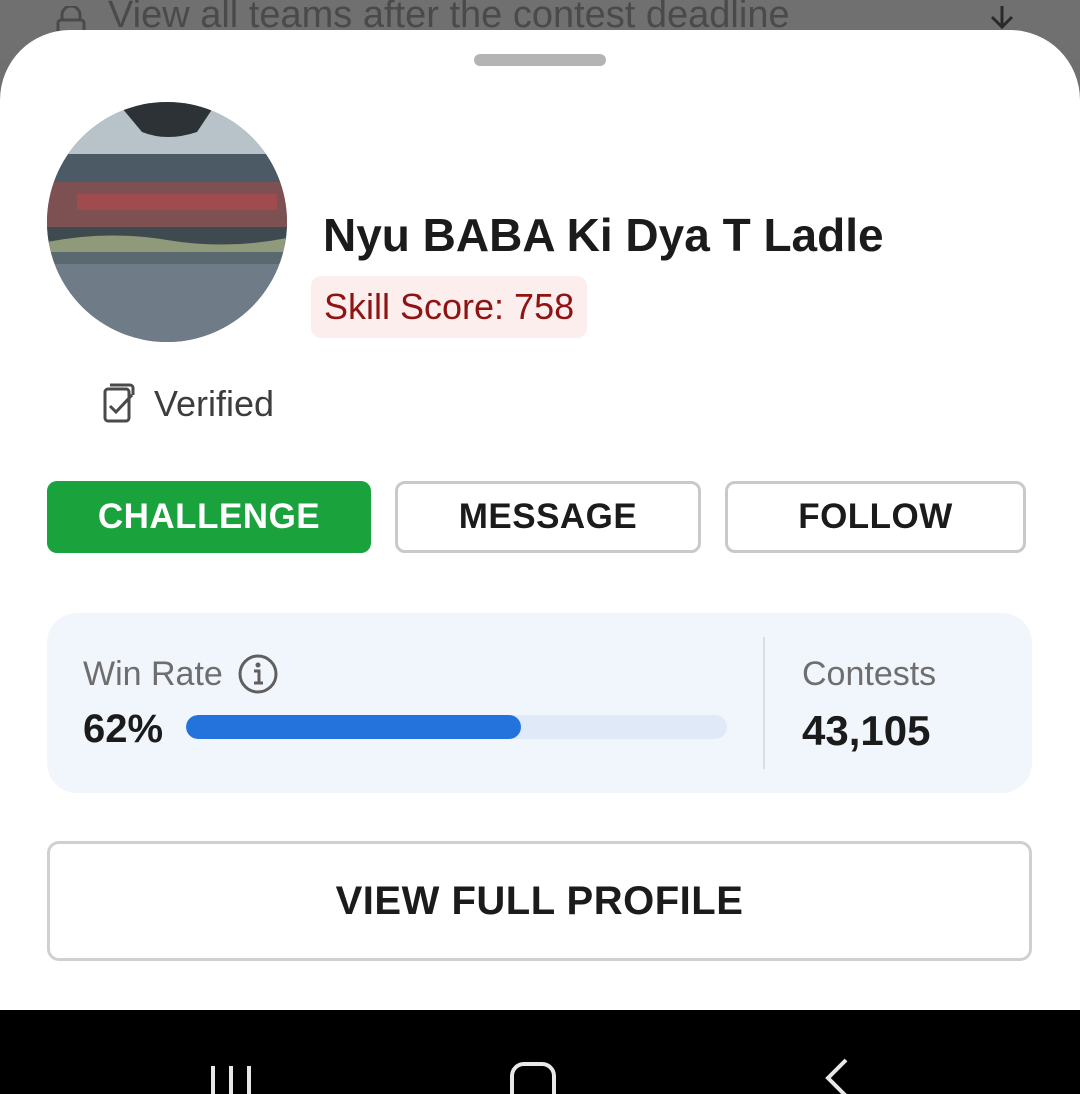 The image size is (1080, 1094). Describe the element at coordinates (603, 235) in the screenshot. I see `profile-name: Nyu BABA Ki Dya T Ladle` at that location.